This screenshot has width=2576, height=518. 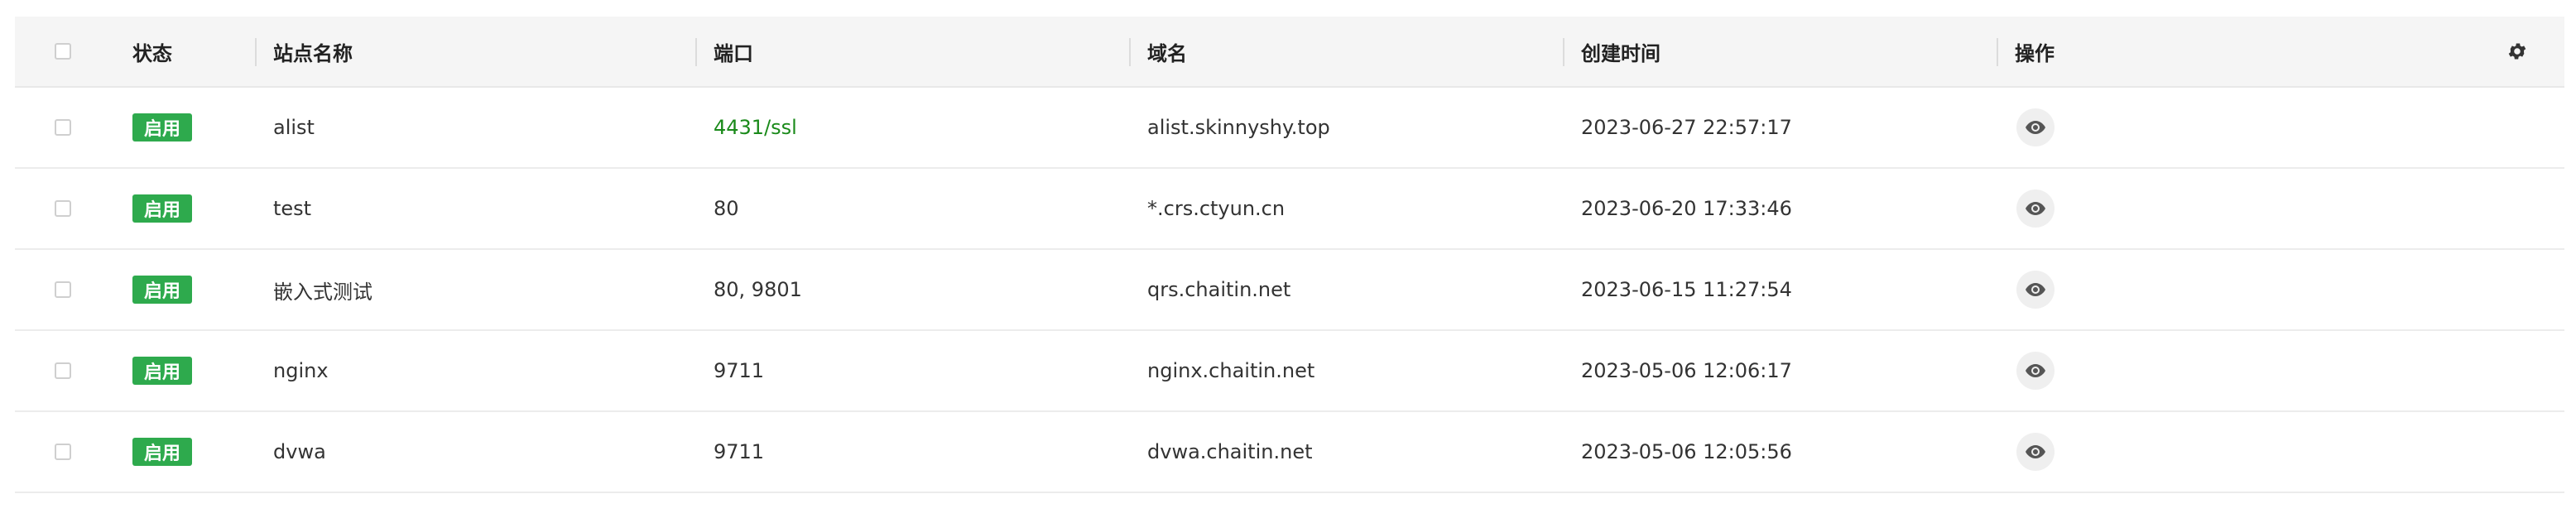 I want to click on gear-icon, so click(x=2517, y=51).